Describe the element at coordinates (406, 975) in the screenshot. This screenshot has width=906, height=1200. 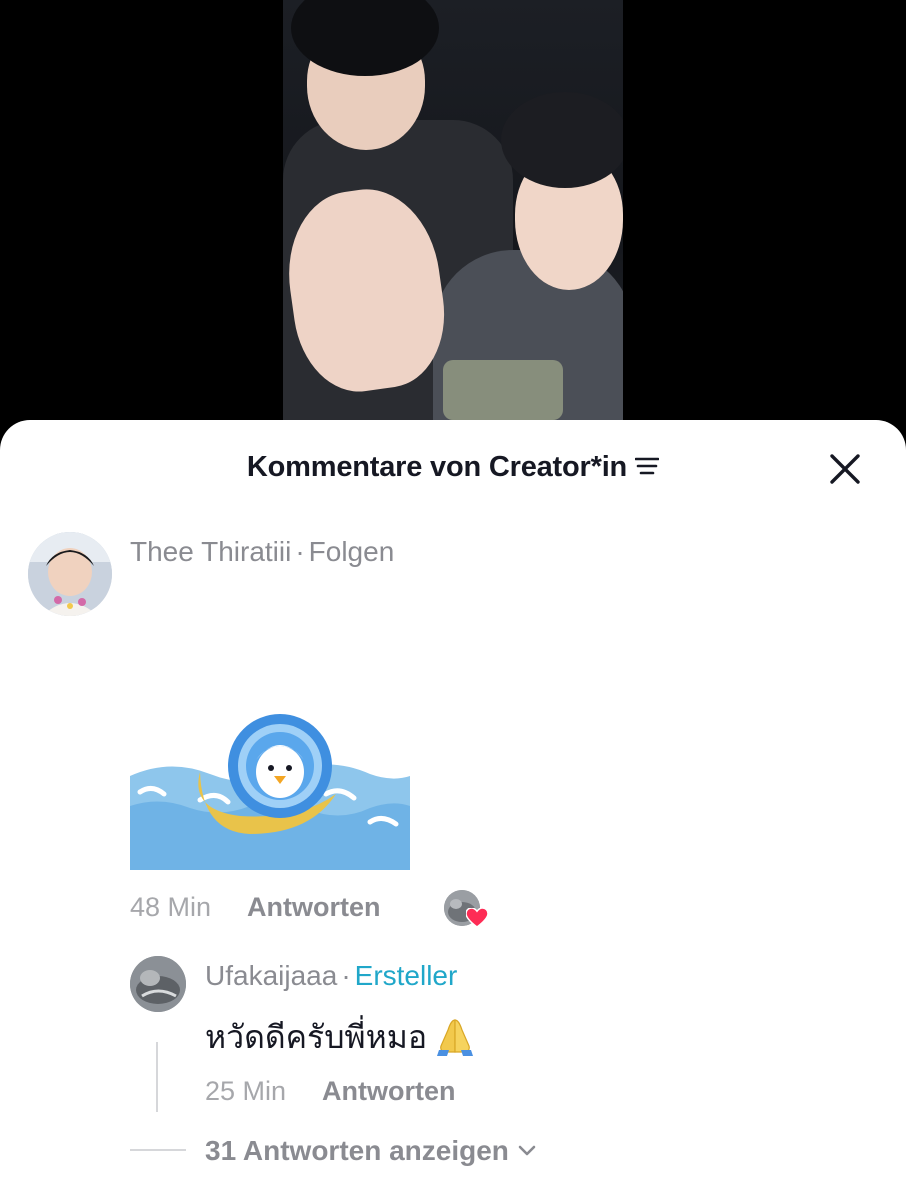
I see `creator-badge: Ersteller` at that location.